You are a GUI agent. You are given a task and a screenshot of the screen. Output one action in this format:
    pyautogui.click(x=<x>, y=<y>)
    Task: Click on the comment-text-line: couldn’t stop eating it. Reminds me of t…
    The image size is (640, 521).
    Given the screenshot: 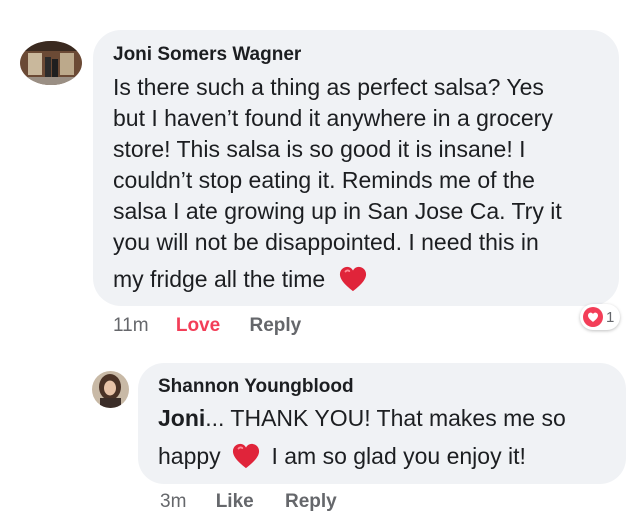 What is the action you would take?
    pyautogui.click(x=324, y=180)
    